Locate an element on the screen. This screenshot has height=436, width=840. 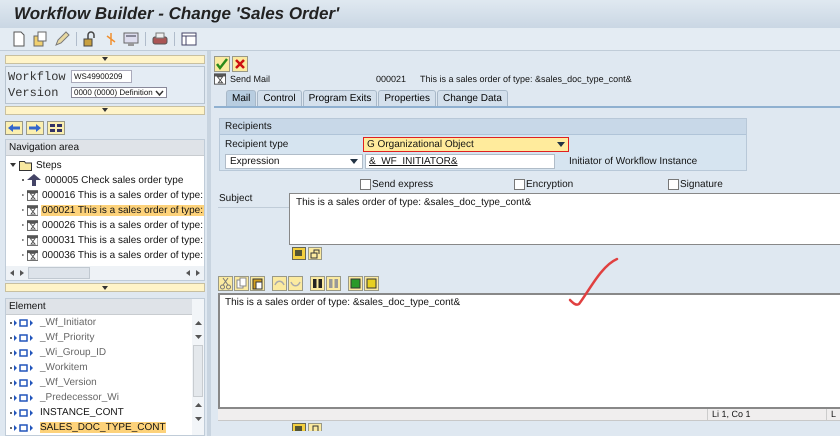
element-item: _Wi_Group_ID is located at coordinates (73, 352).